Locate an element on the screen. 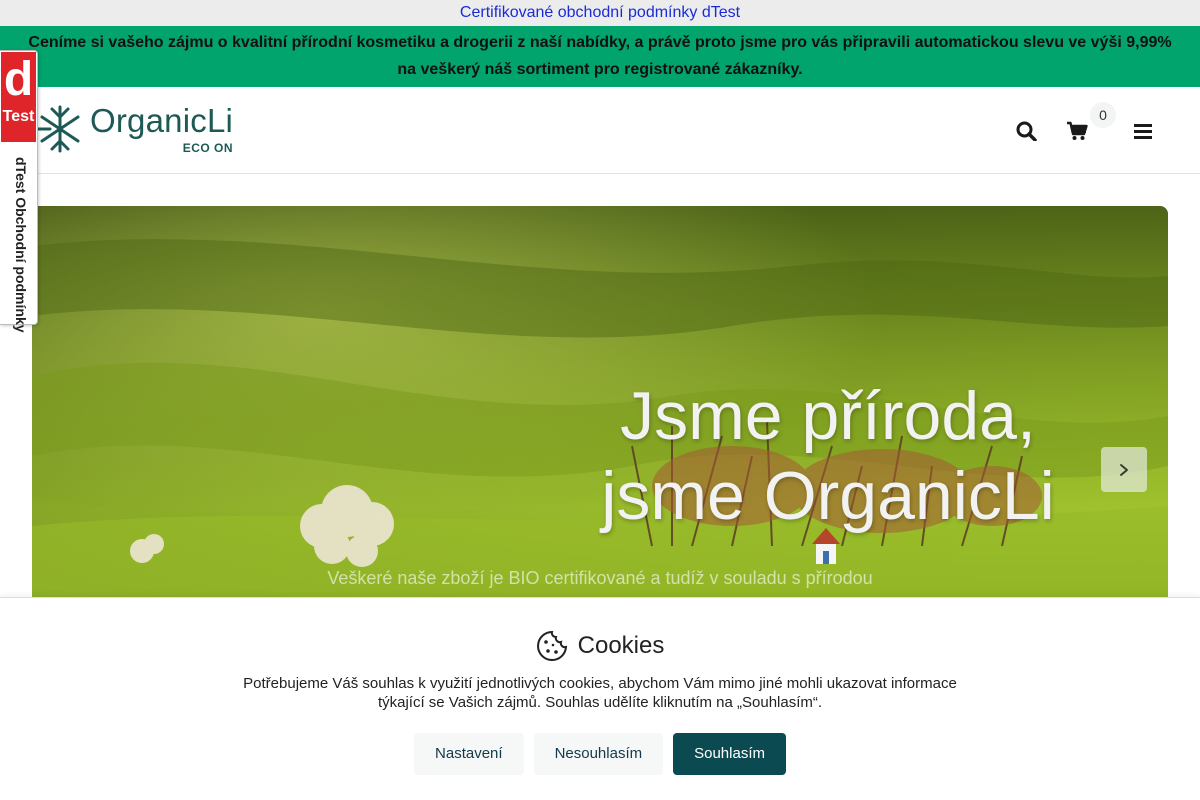 This screenshot has width=1200, height=800. organicli-logo: OrganicLi ECO ON is located at coordinates (134, 129).